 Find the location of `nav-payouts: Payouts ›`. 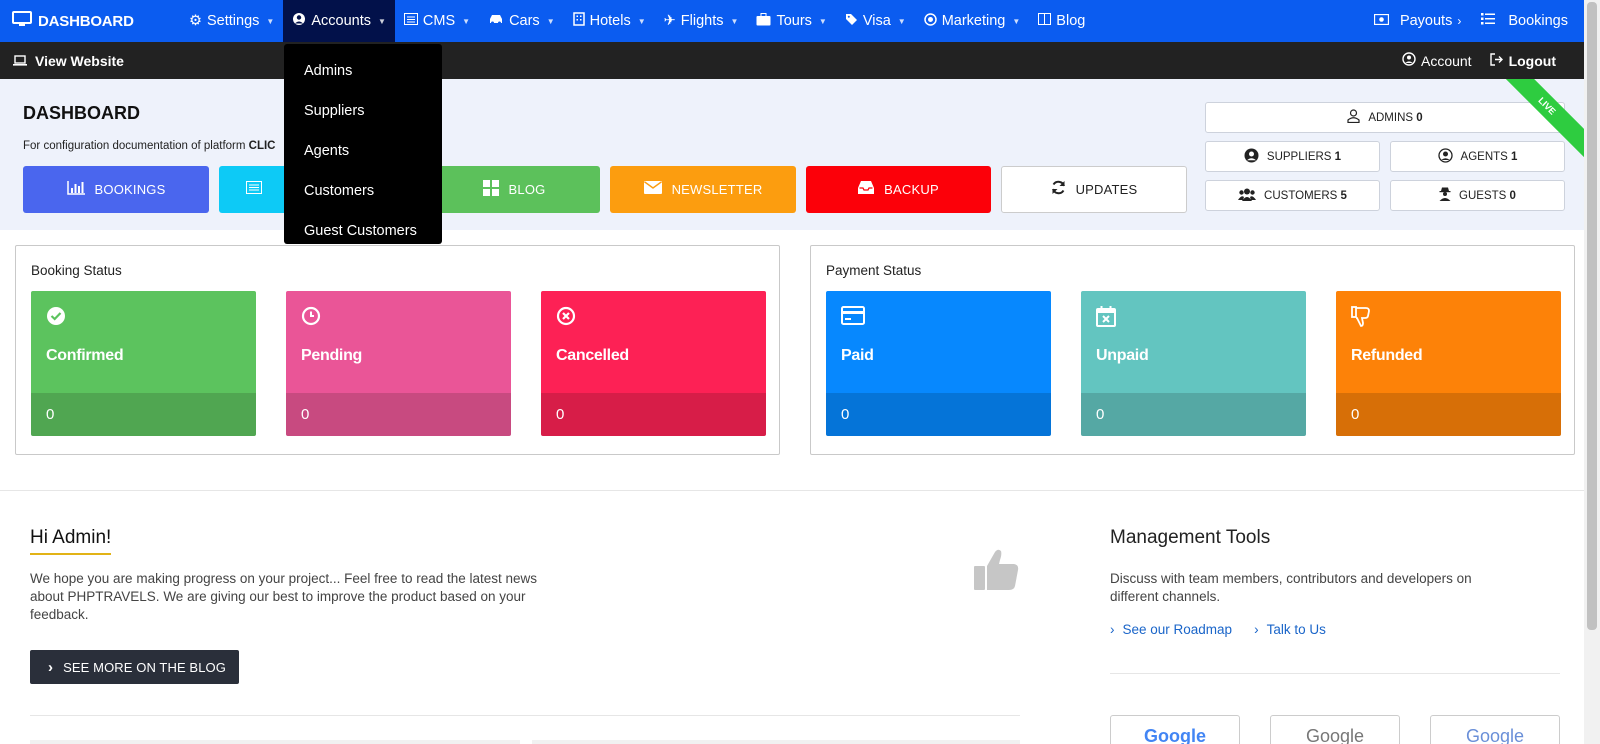

nav-payouts: Payouts › is located at coordinates (1417, 21).